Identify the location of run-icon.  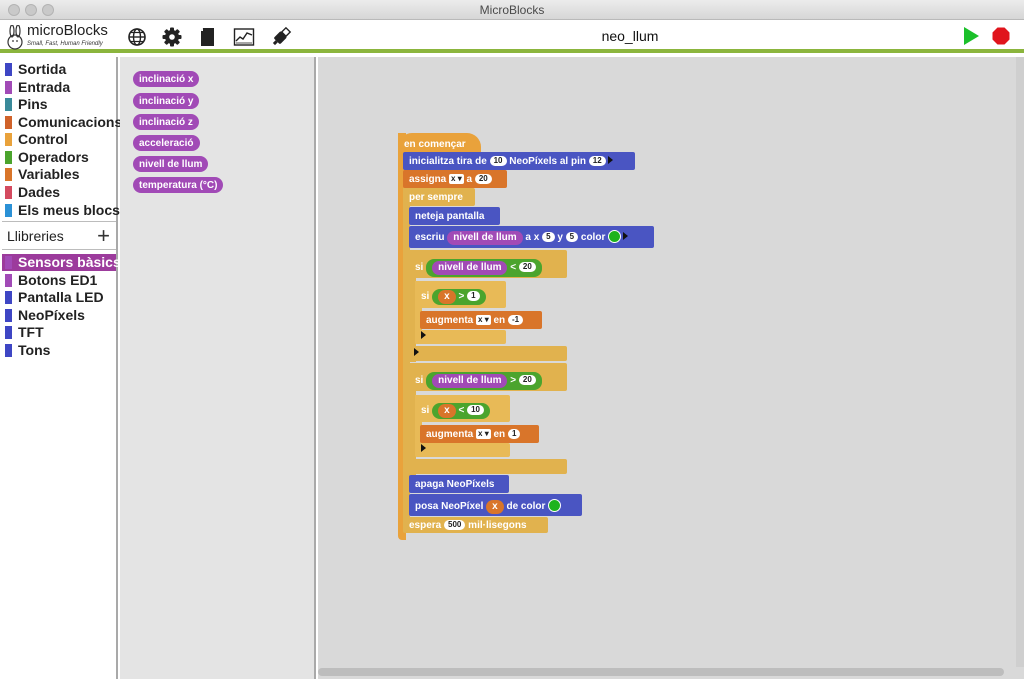
(971, 36).